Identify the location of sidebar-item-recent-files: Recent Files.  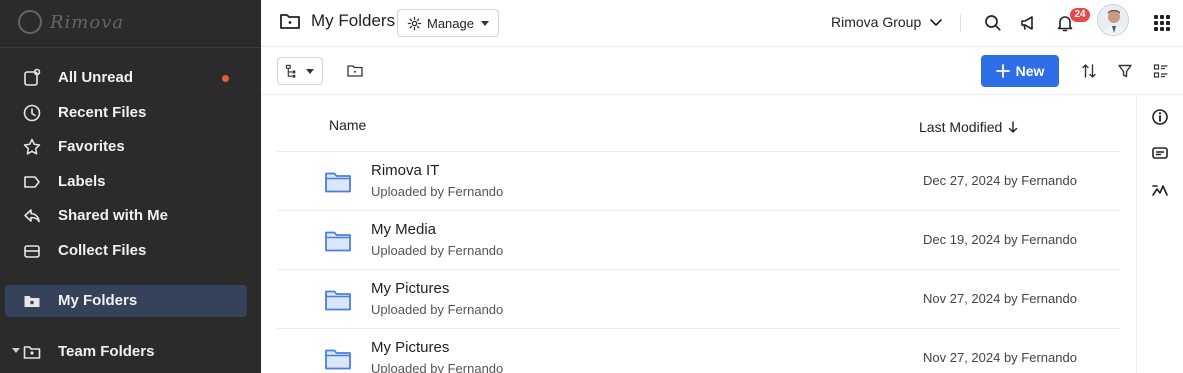
(126, 113).